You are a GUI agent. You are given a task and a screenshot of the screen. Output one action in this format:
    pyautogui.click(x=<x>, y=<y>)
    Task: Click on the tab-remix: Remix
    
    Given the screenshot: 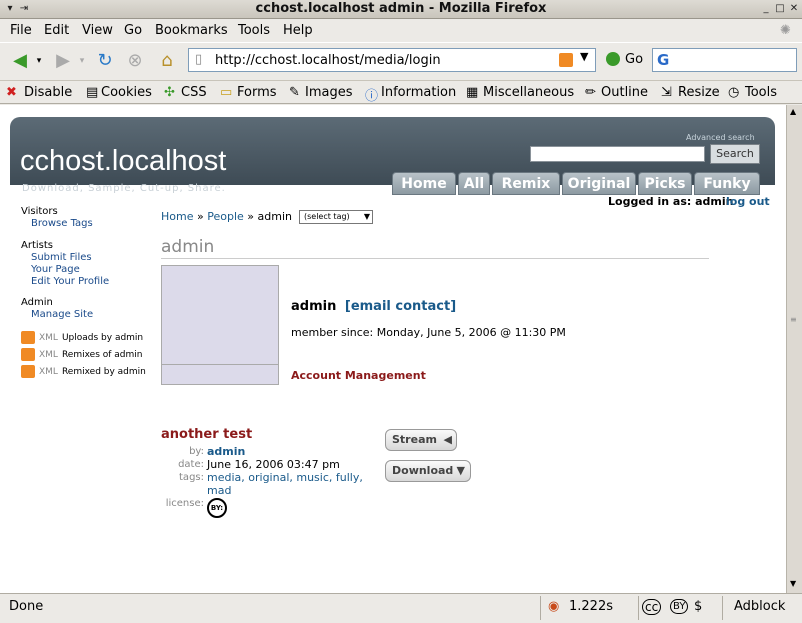 What is the action you would take?
    pyautogui.click(x=526, y=183)
    